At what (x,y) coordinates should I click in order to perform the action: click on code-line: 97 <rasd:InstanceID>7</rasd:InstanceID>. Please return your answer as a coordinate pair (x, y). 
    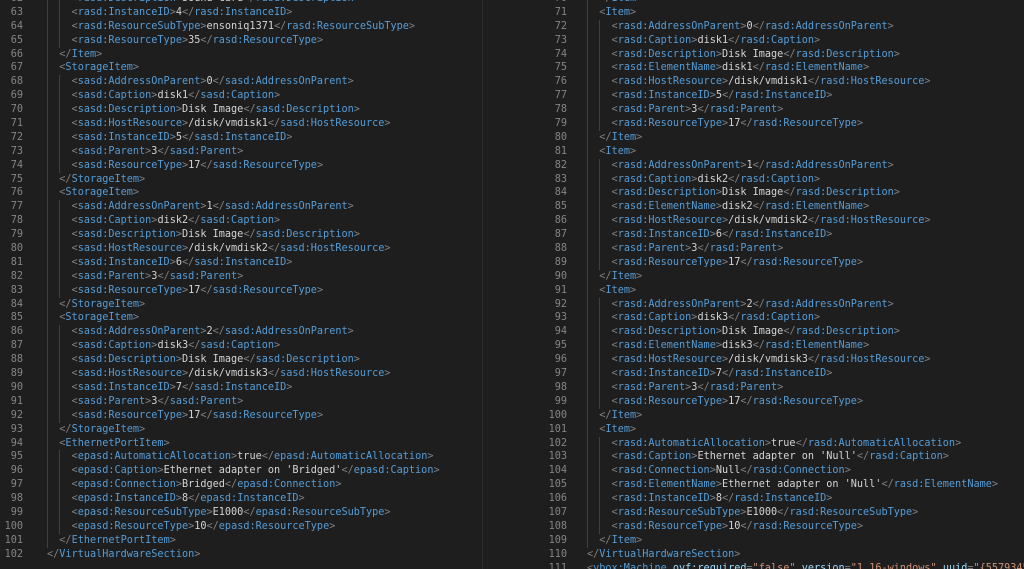
    Looking at the image, I should click on (782, 374).